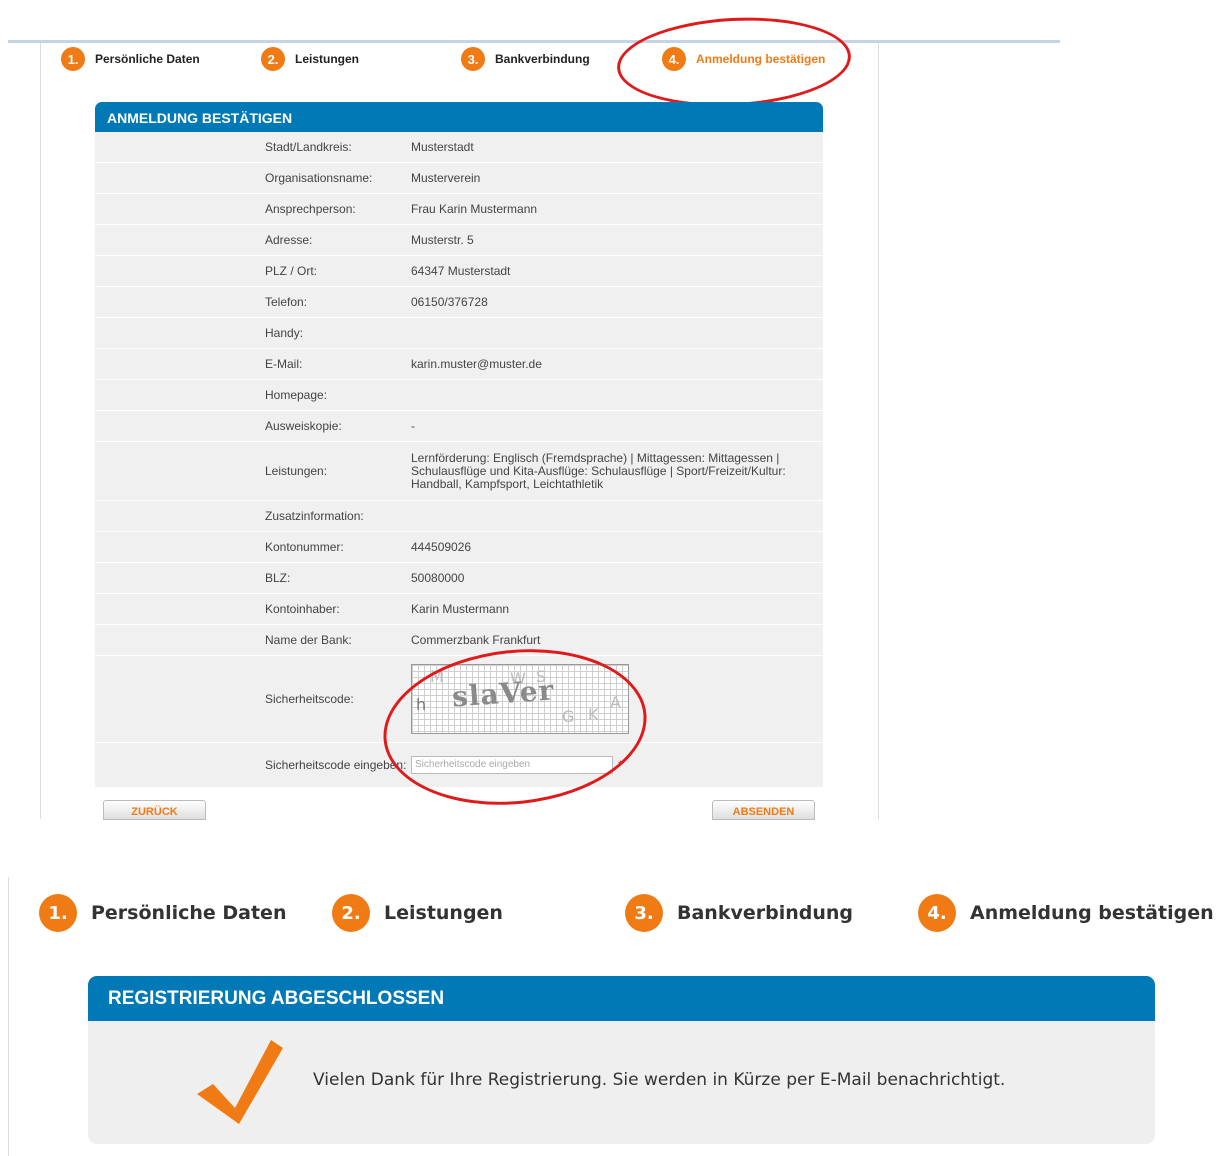 The height and width of the screenshot is (1156, 1226). What do you see at coordinates (58, 913) in the screenshot?
I see `done-step-1-badge: 1.` at bounding box center [58, 913].